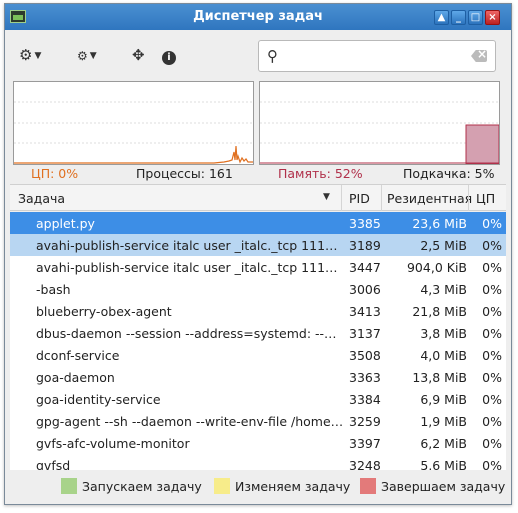 The height and width of the screenshot is (513, 518). Describe the element at coordinates (258, 377) in the screenshot. I see `table-row: goa-daemon 3363 13,8 MiB 0%` at that location.